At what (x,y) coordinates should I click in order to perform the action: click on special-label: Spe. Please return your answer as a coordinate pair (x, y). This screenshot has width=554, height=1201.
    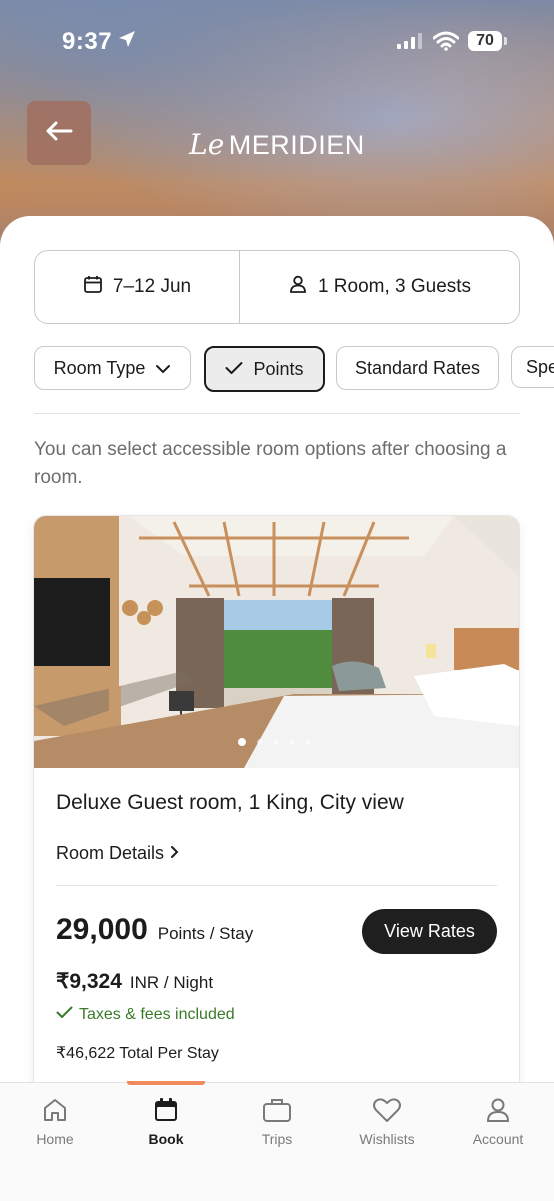
    Looking at the image, I should click on (540, 366).